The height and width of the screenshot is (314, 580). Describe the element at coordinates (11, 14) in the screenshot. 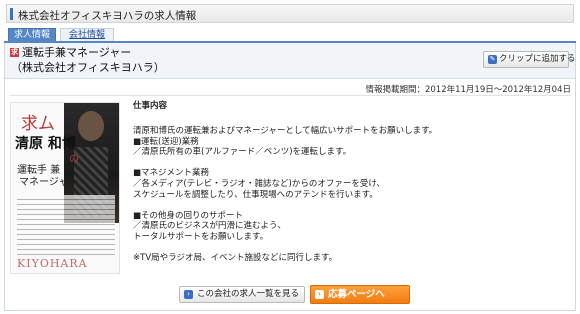

I see `title-accent-bar` at that location.